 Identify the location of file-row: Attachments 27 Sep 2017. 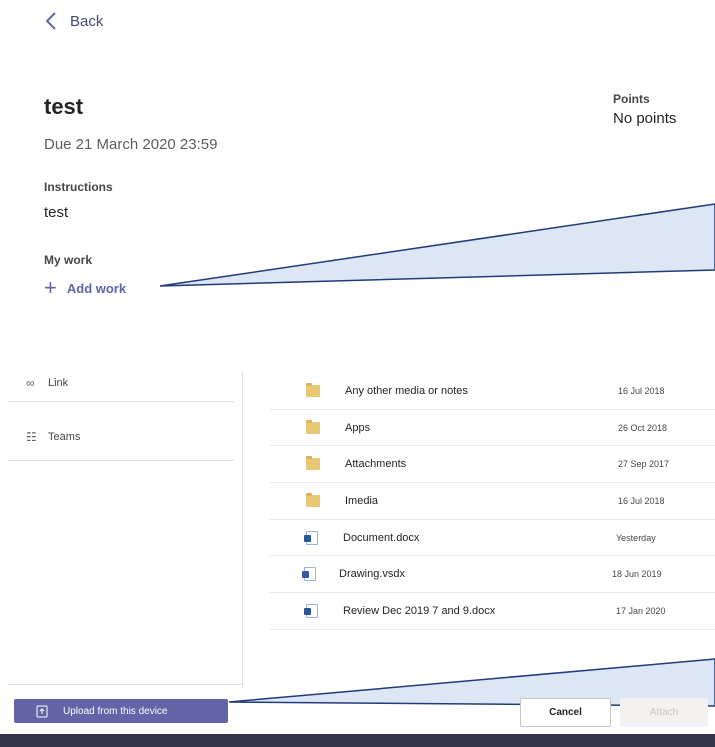
(492, 465).